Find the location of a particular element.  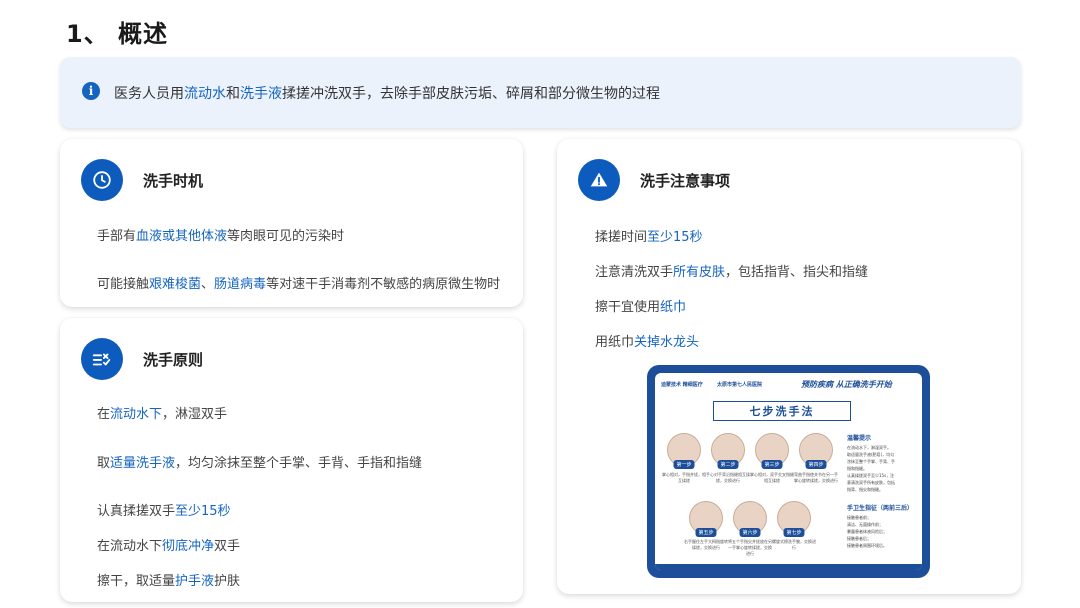

checklist-icon is located at coordinates (102, 359).